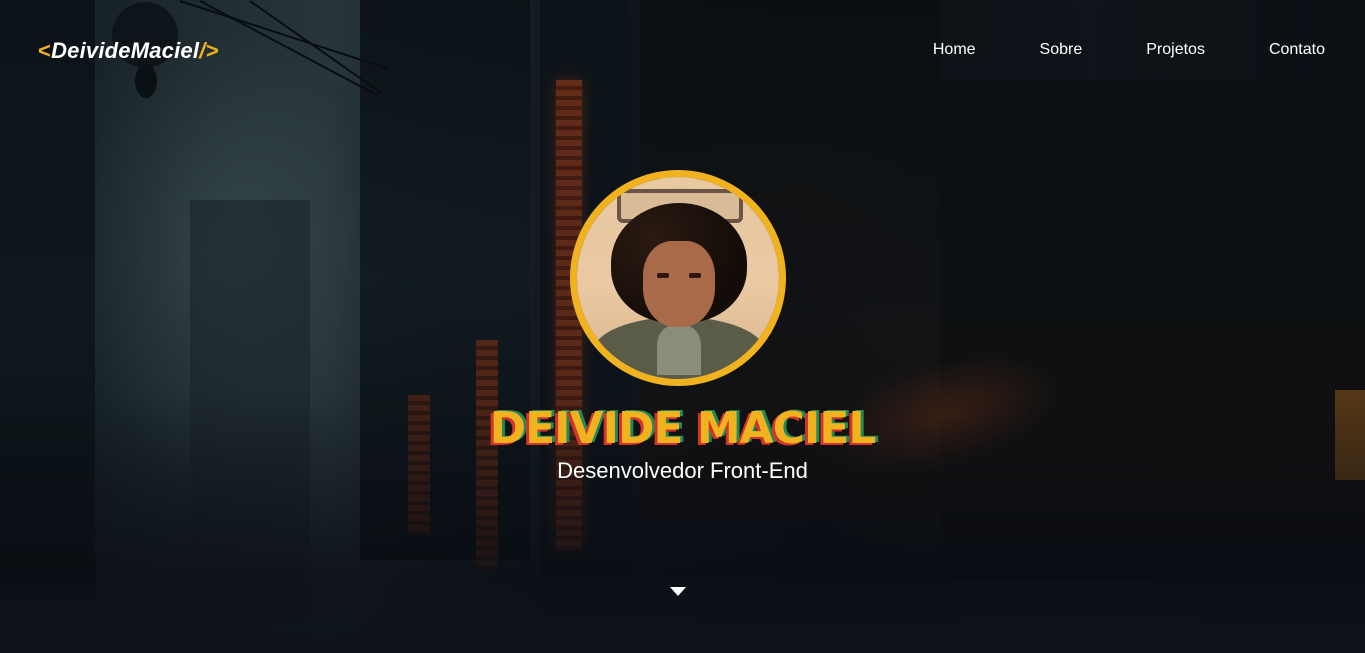 This screenshot has width=1365, height=653. I want to click on avatar-shirt, so click(679, 350).